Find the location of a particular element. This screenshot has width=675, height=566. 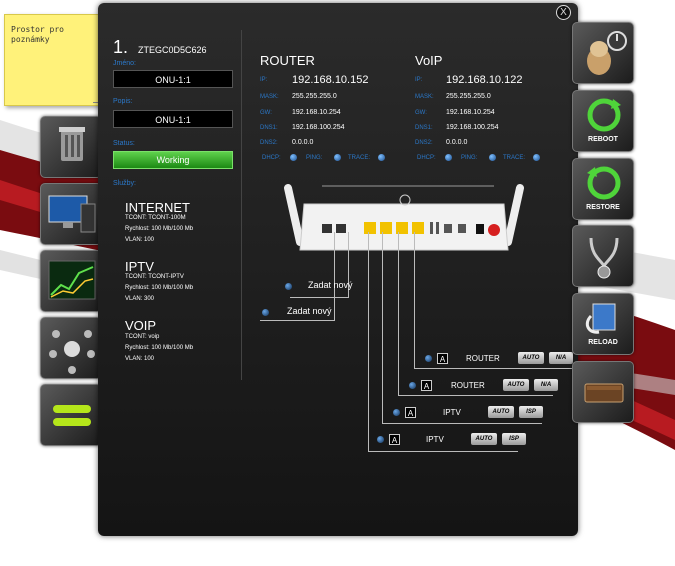

device-serial: ZTEGC0D5C626 is located at coordinates (172, 50).